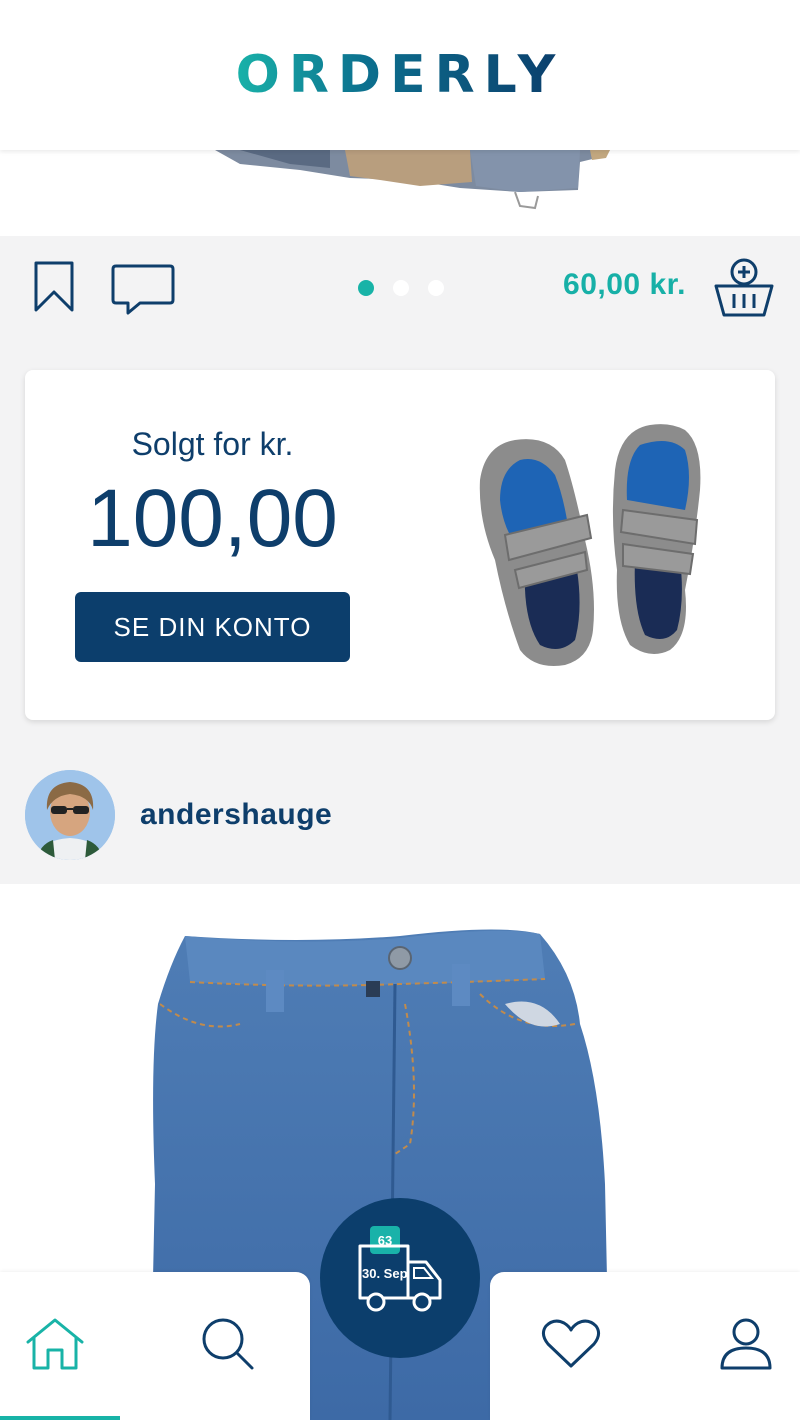  What do you see at coordinates (70, 815) in the screenshot?
I see `avatar` at bounding box center [70, 815].